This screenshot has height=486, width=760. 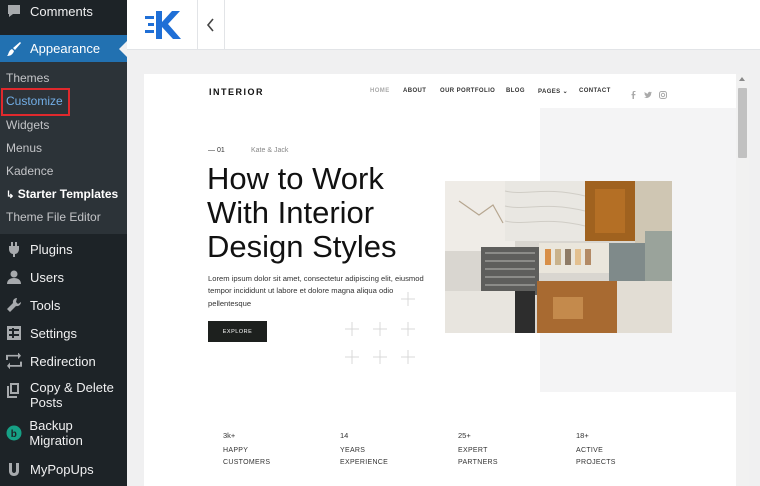 I want to click on nav-pages: PAGES ⌄, so click(x=553, y=91).